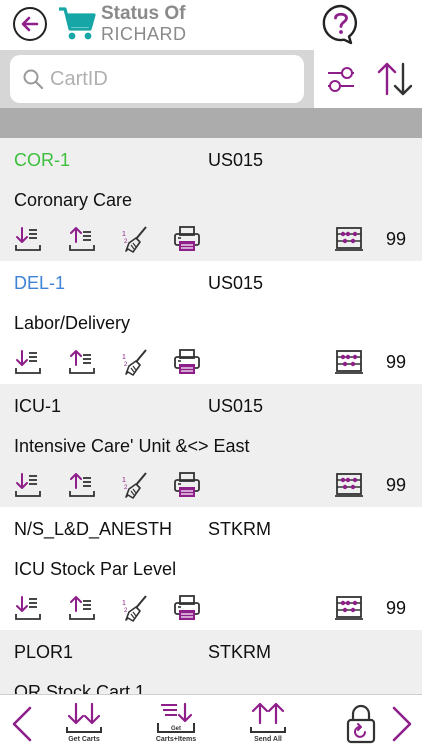 The height and width of the screenshot is (750, 422). I want to click on header: Status Of RICHARD, so click(211, 25).